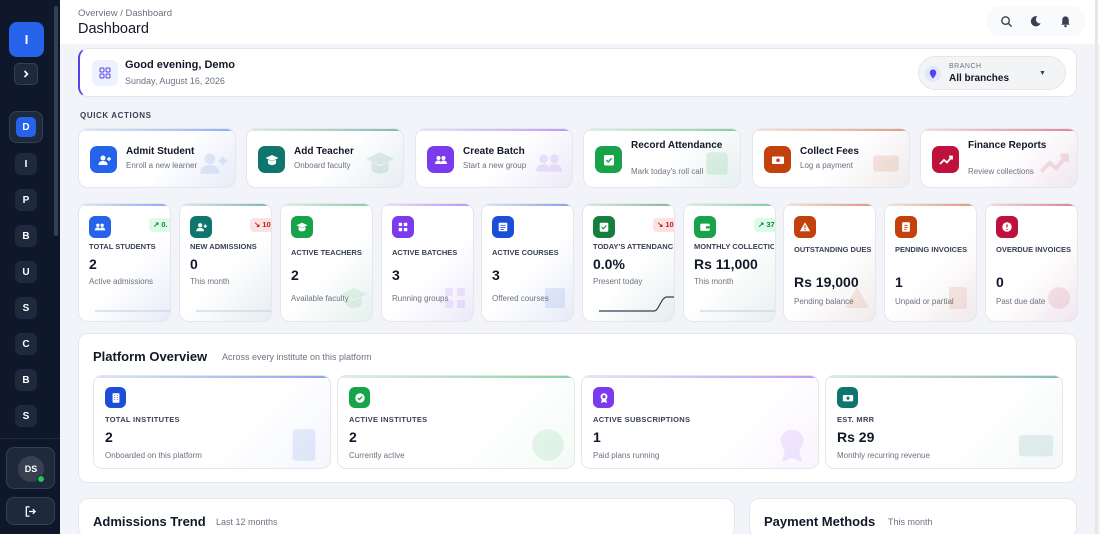 Image resolution: width=1100 pixels, height=534 pixels. What do you see at coordinates (406, 516) in the screenshot?
I see `admissions-trend-card: Admissions Trend Last 12 months` at bounding box center [406, 516].